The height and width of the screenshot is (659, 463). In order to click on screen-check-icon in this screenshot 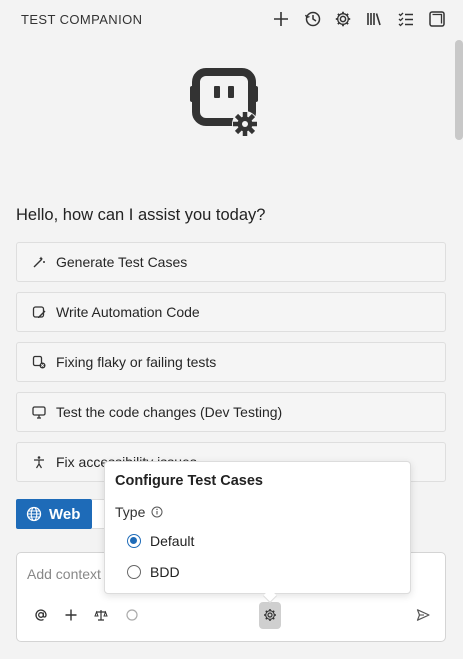, I will do `click(39, 412)`.